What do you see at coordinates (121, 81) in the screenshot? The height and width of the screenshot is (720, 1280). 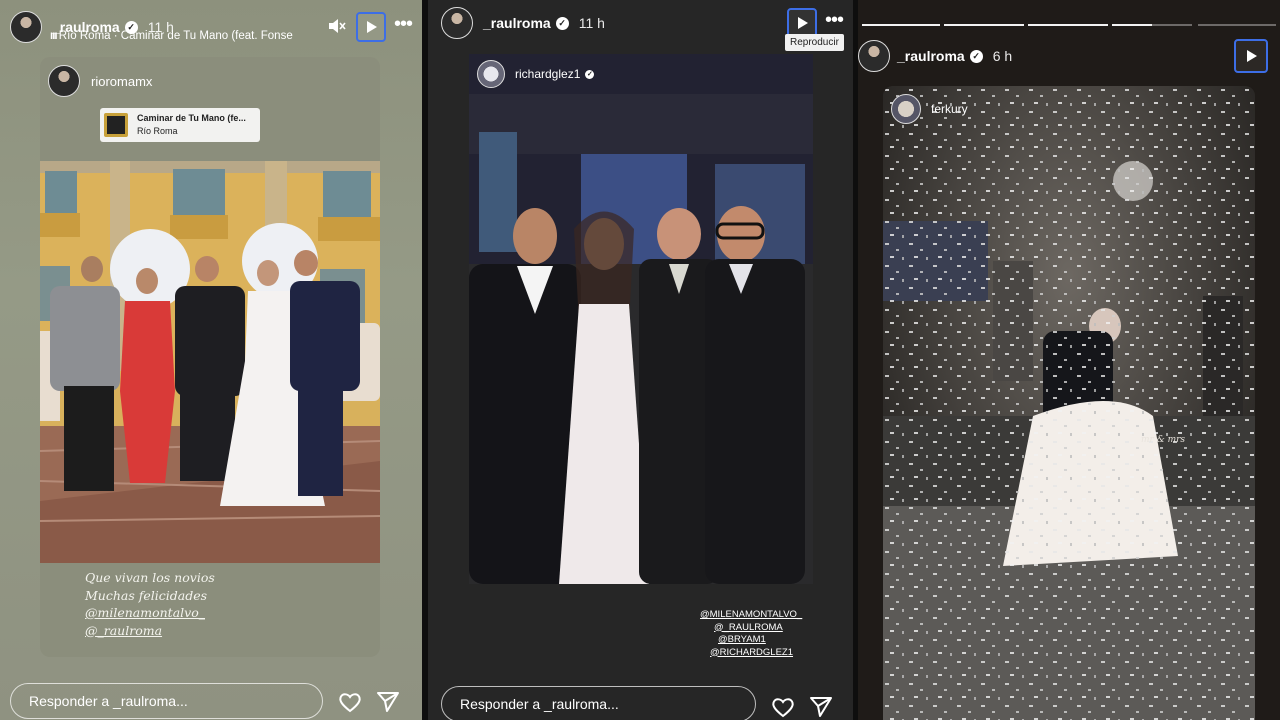 I see `repost-username: rioromamx` at bounding box center [121, 81].